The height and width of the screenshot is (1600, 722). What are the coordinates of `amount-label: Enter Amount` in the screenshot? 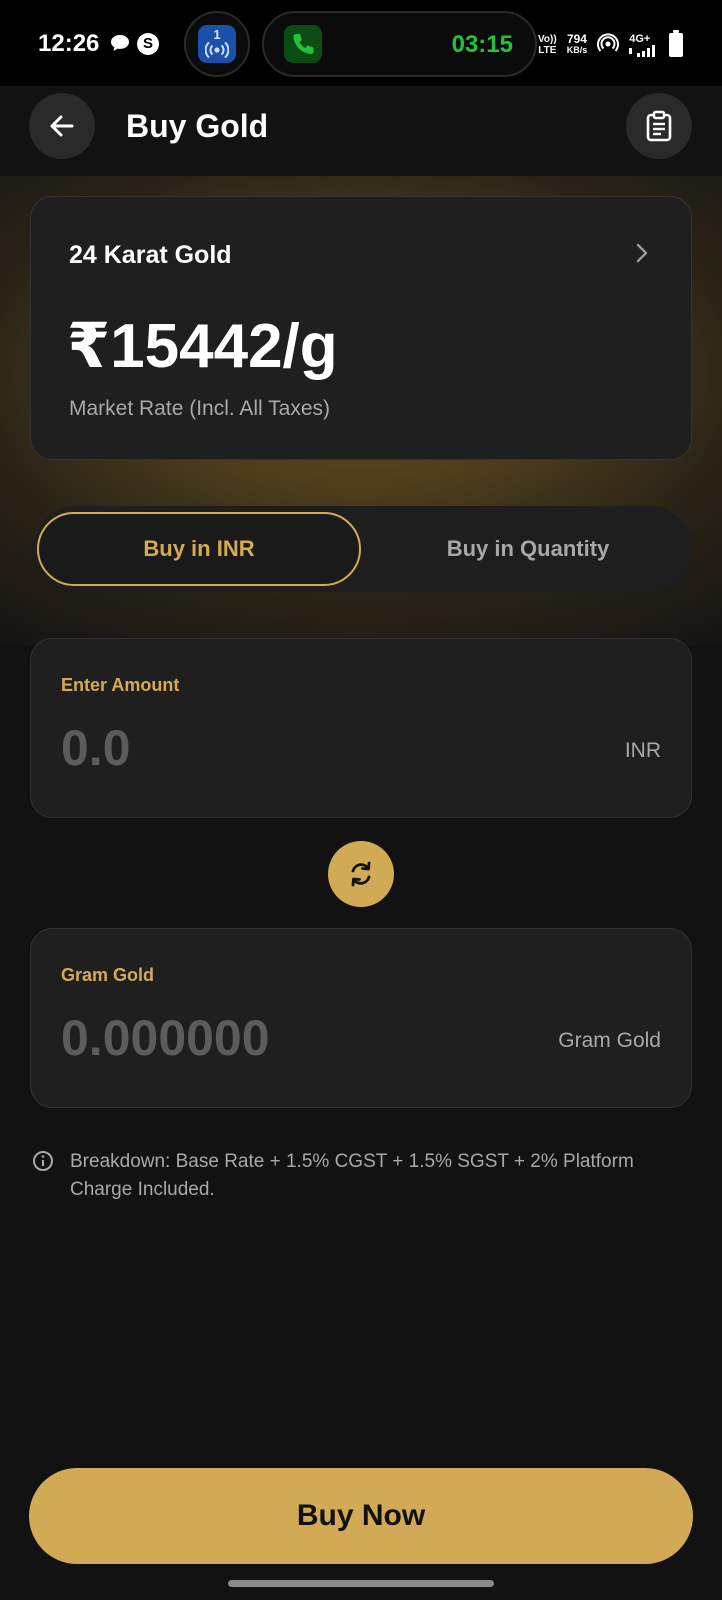 It's located at (120, 685).